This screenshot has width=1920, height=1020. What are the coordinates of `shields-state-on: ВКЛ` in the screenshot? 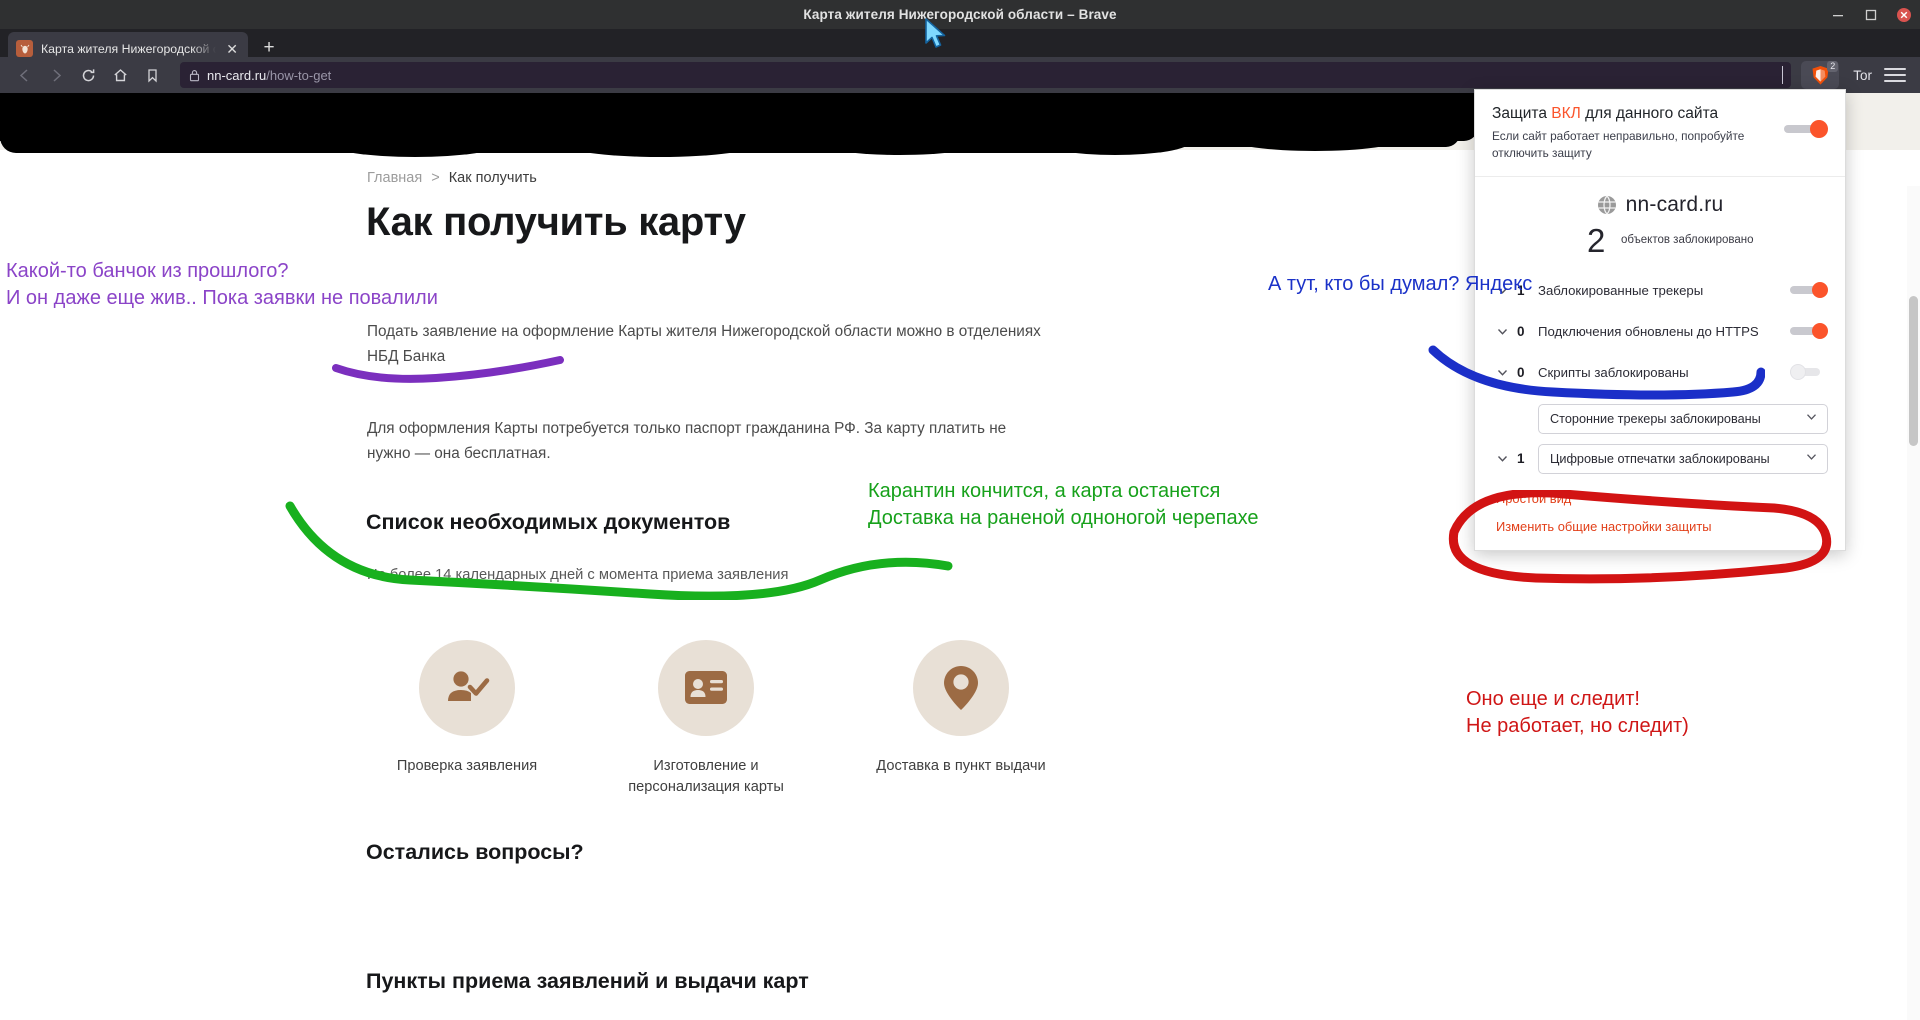 It's located at (1566, 113).